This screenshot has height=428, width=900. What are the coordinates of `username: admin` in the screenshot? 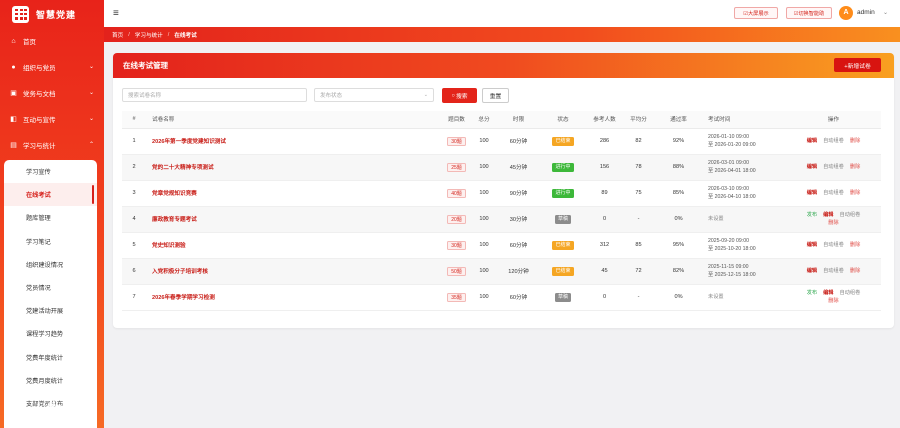 It's located at (866, 12).